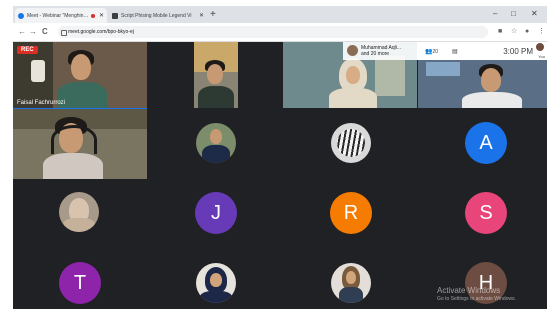  What do you see at coordinates (469, 290) in the screenshot?
I see `watermark-title: Activate Windows` at bounding box center [469, 290].